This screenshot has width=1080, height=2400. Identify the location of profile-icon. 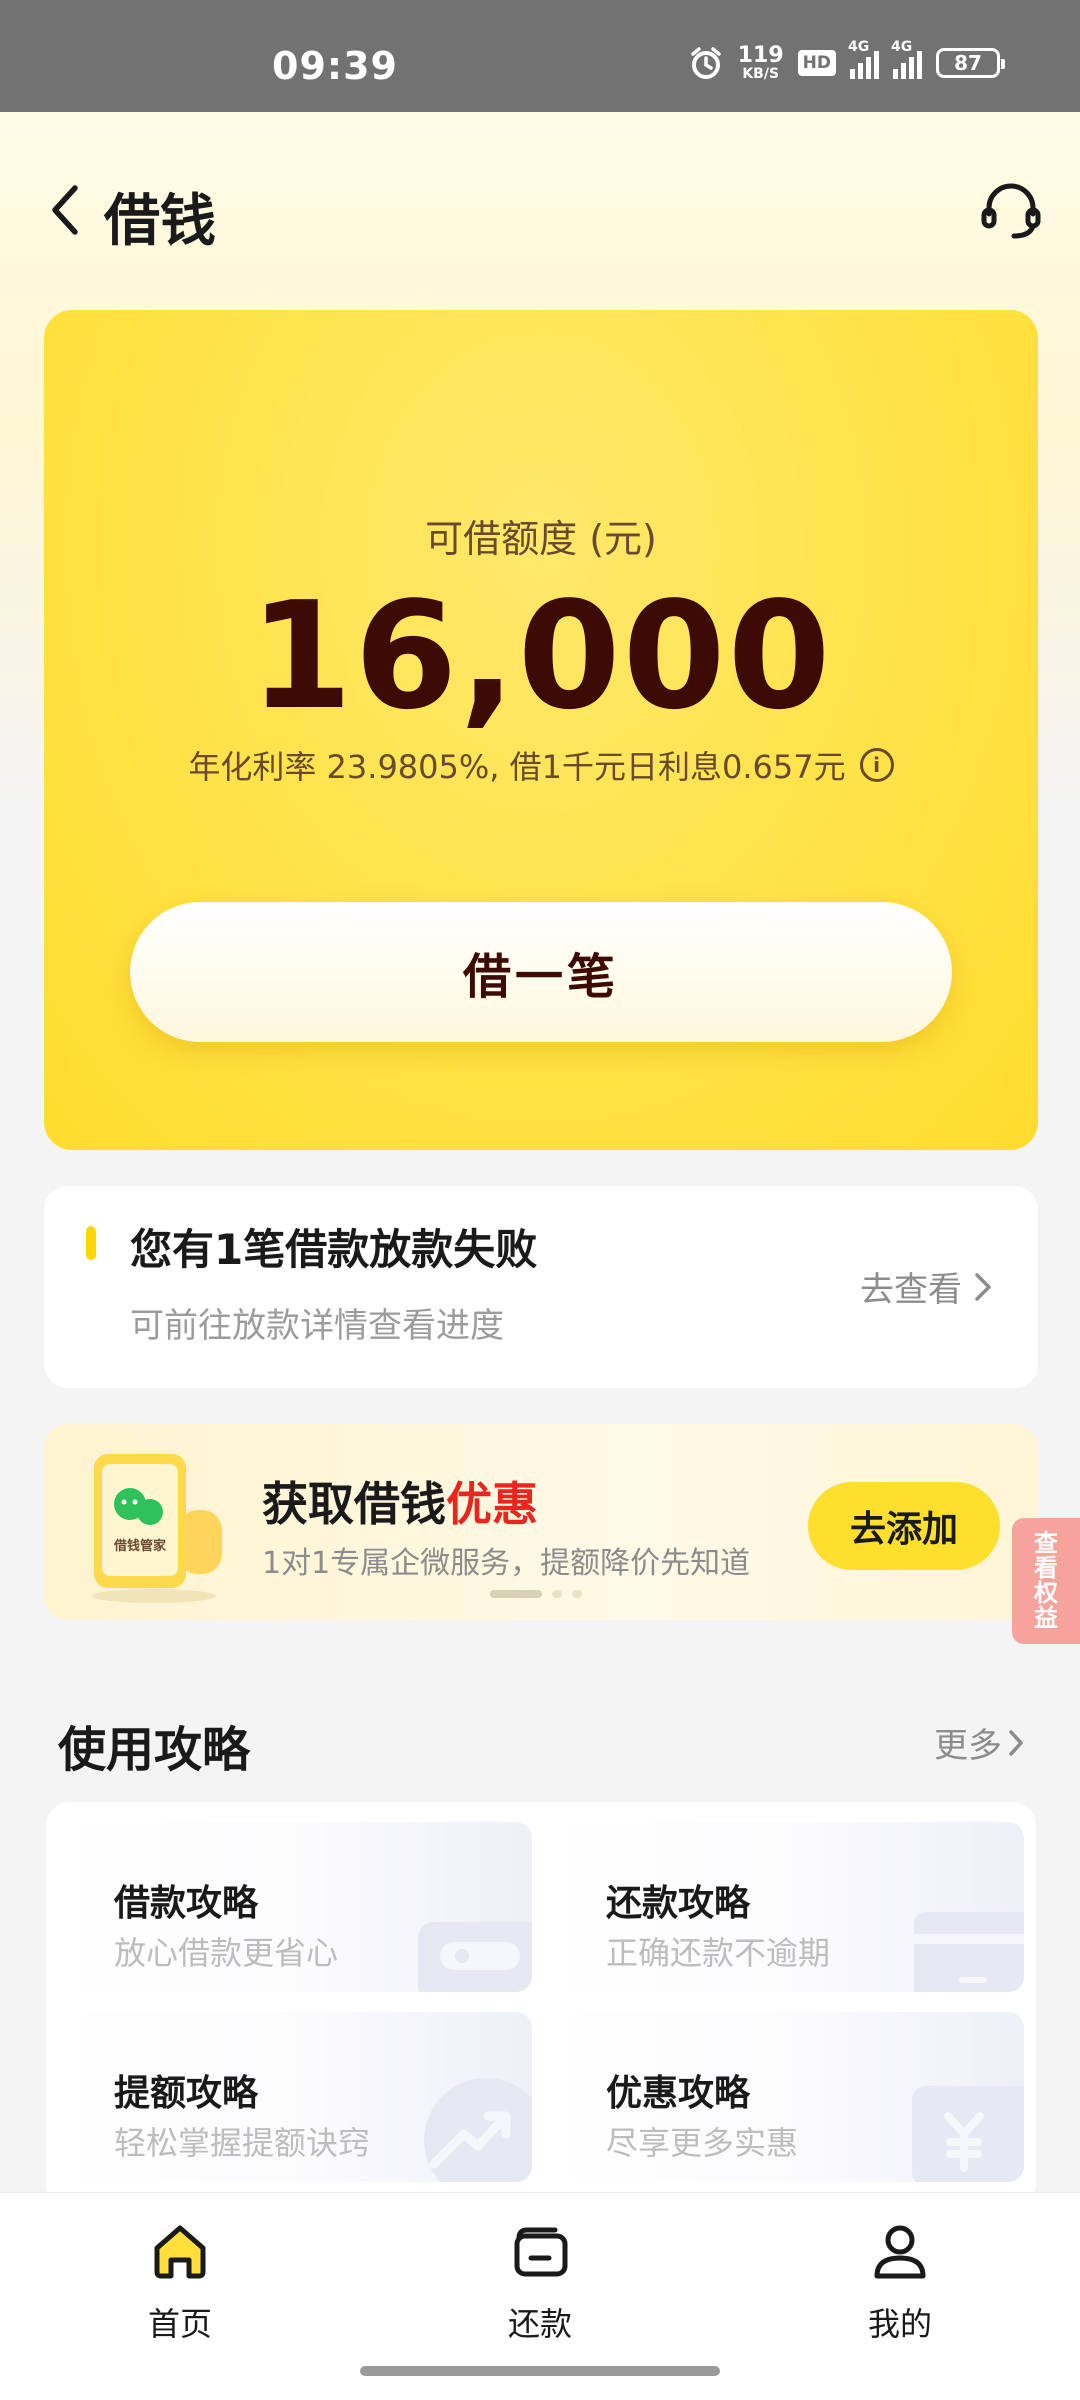
(900, 2251).